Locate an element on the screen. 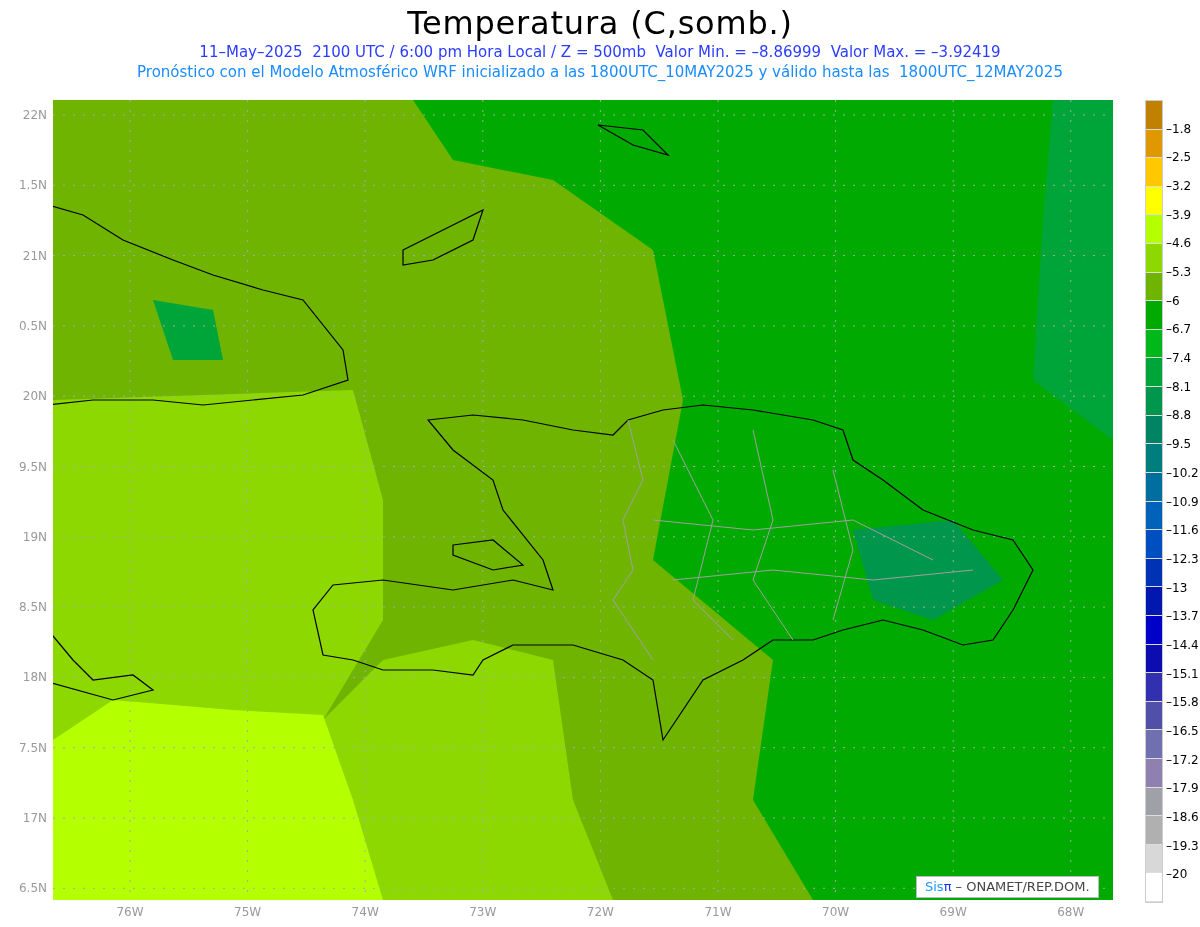  colorbar-label: –10.9 is located at coordinates (1182, 501).